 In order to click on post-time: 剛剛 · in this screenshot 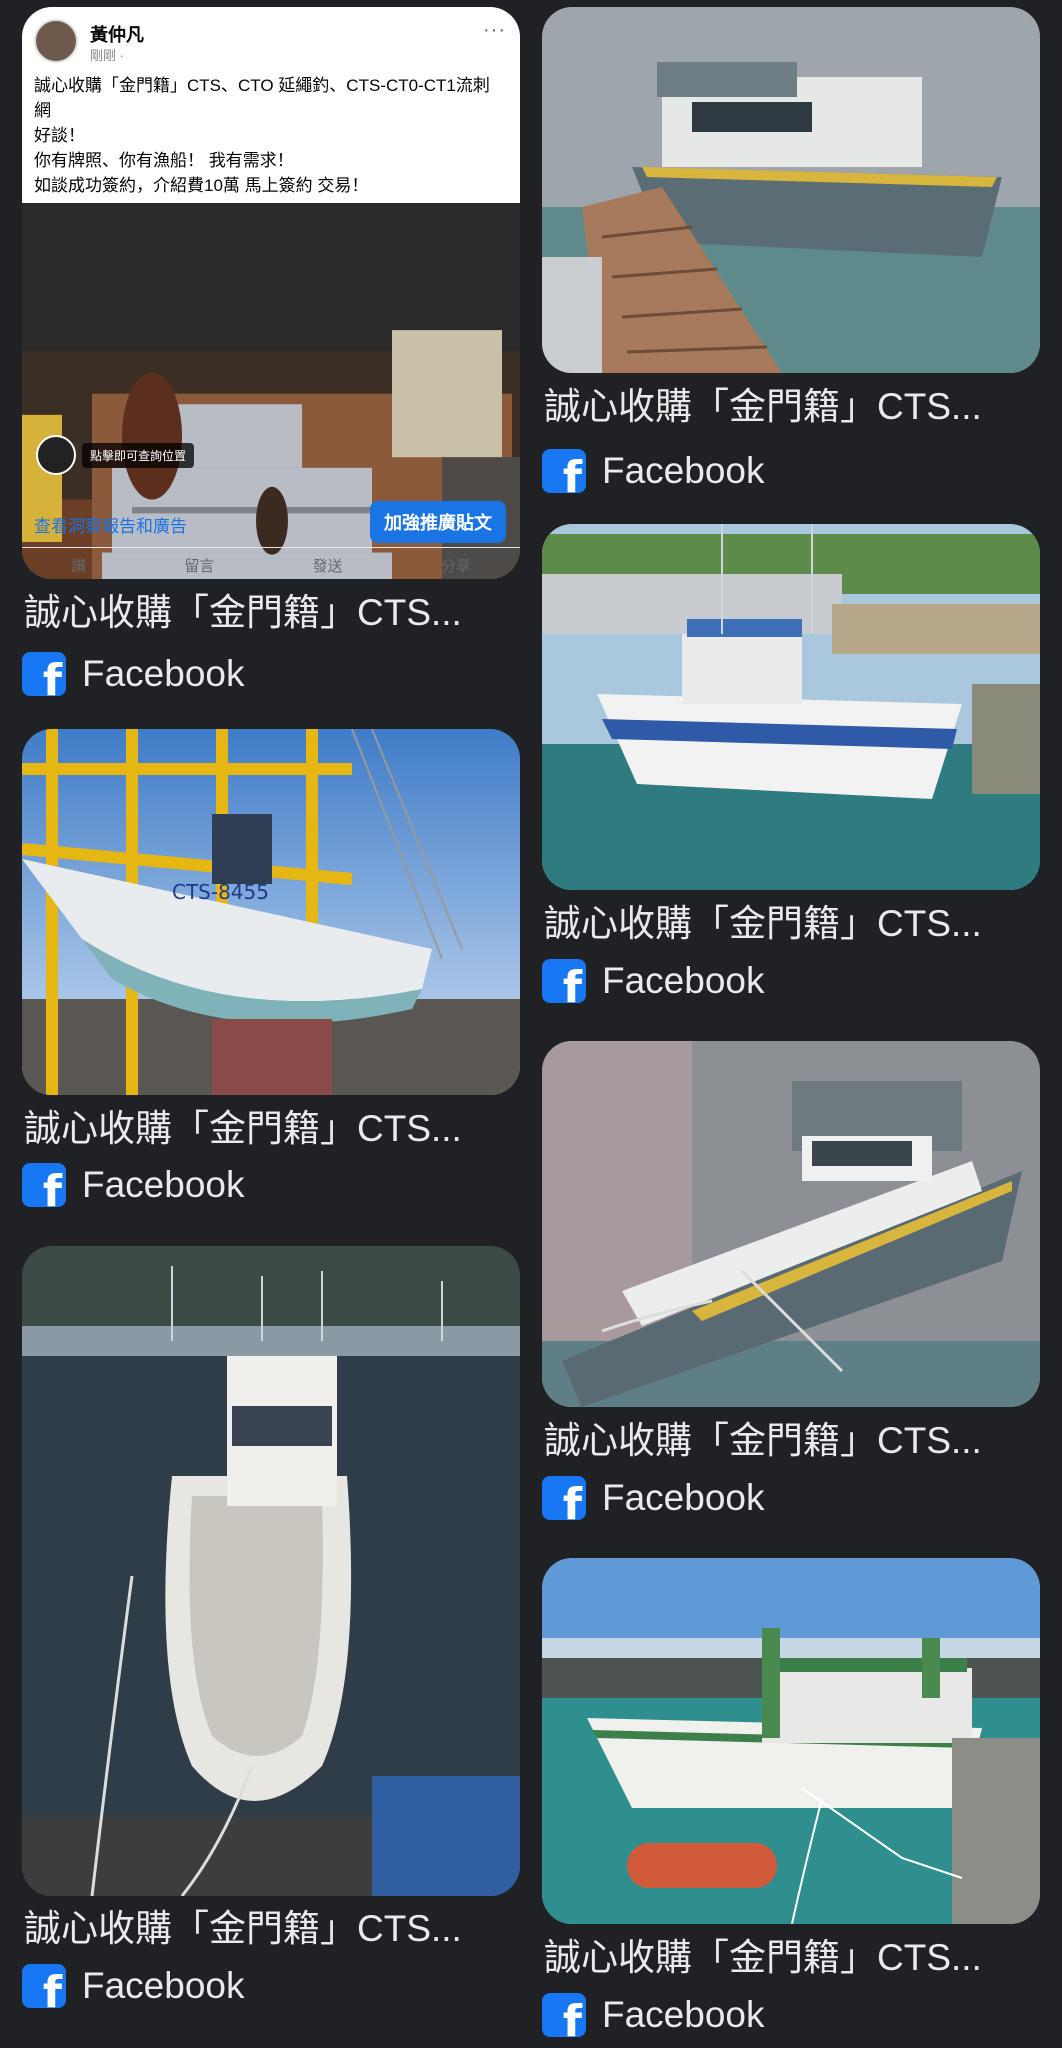, I will do `click(107, 55)`.